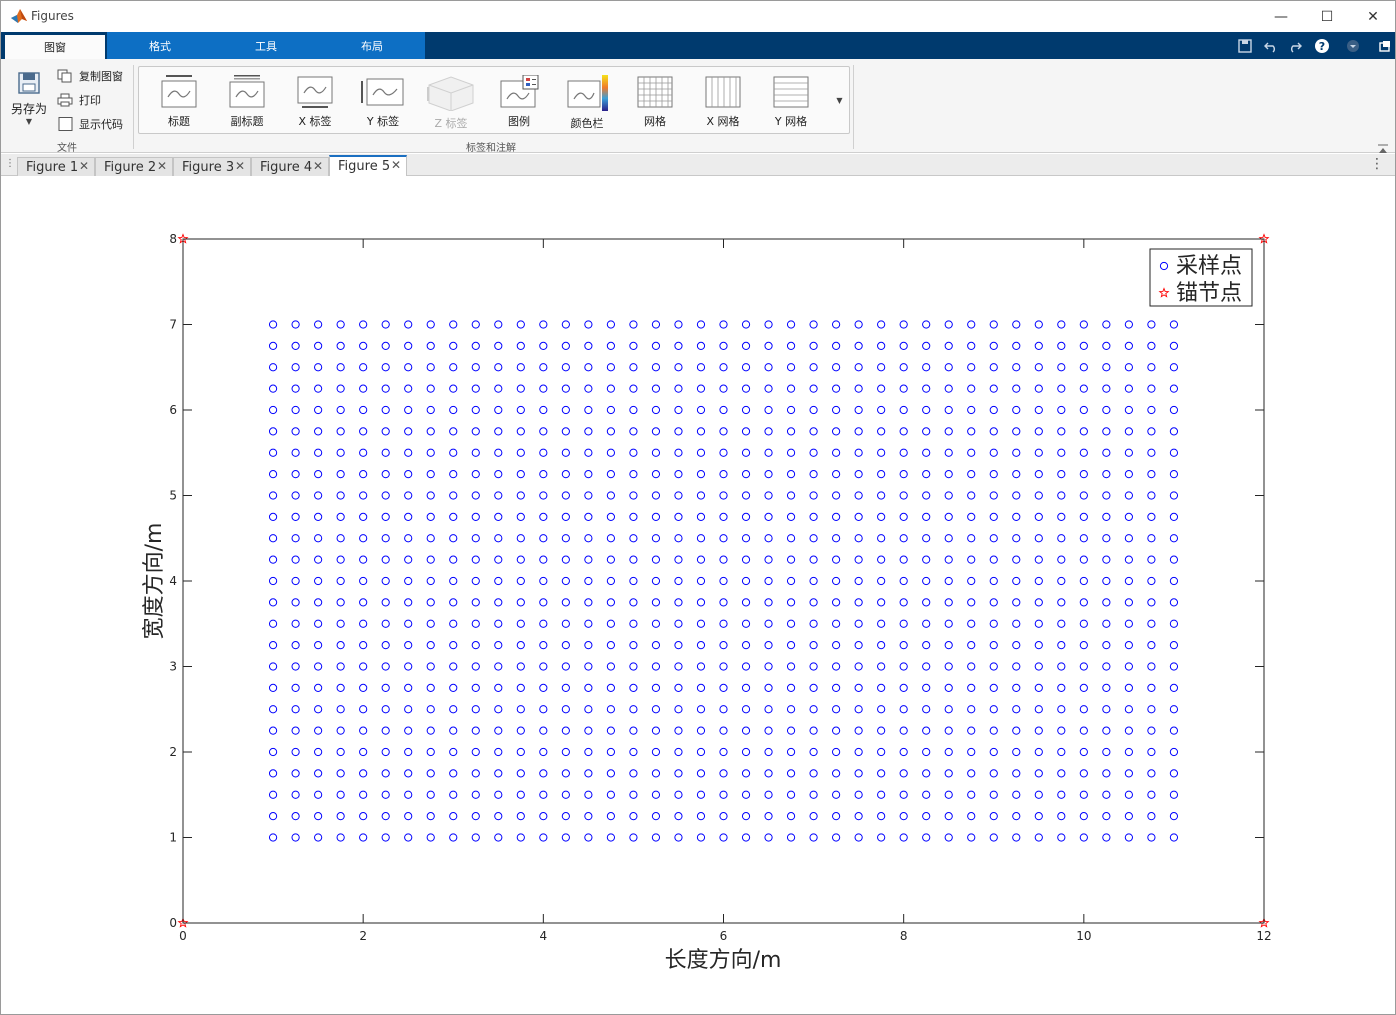  What do you see at coordinates (173, 838) in the screenshot?
I see `y-tick-label: 1` at bounding box center [173, 838].